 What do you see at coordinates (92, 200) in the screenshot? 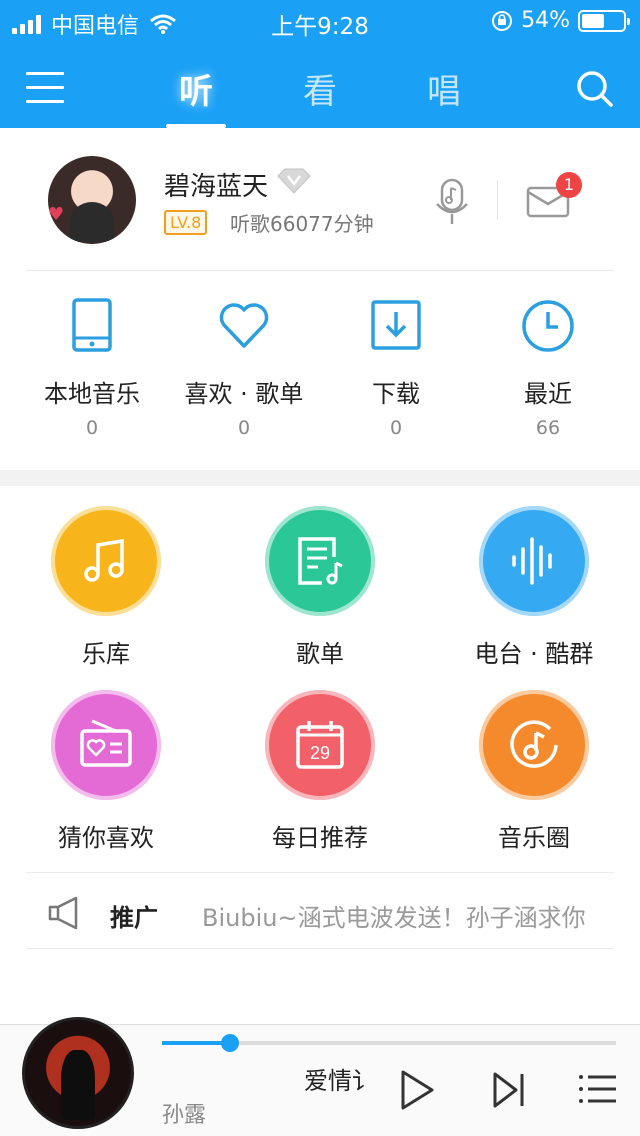
I see `avatar: ♥` at bounding box center [92, 200].